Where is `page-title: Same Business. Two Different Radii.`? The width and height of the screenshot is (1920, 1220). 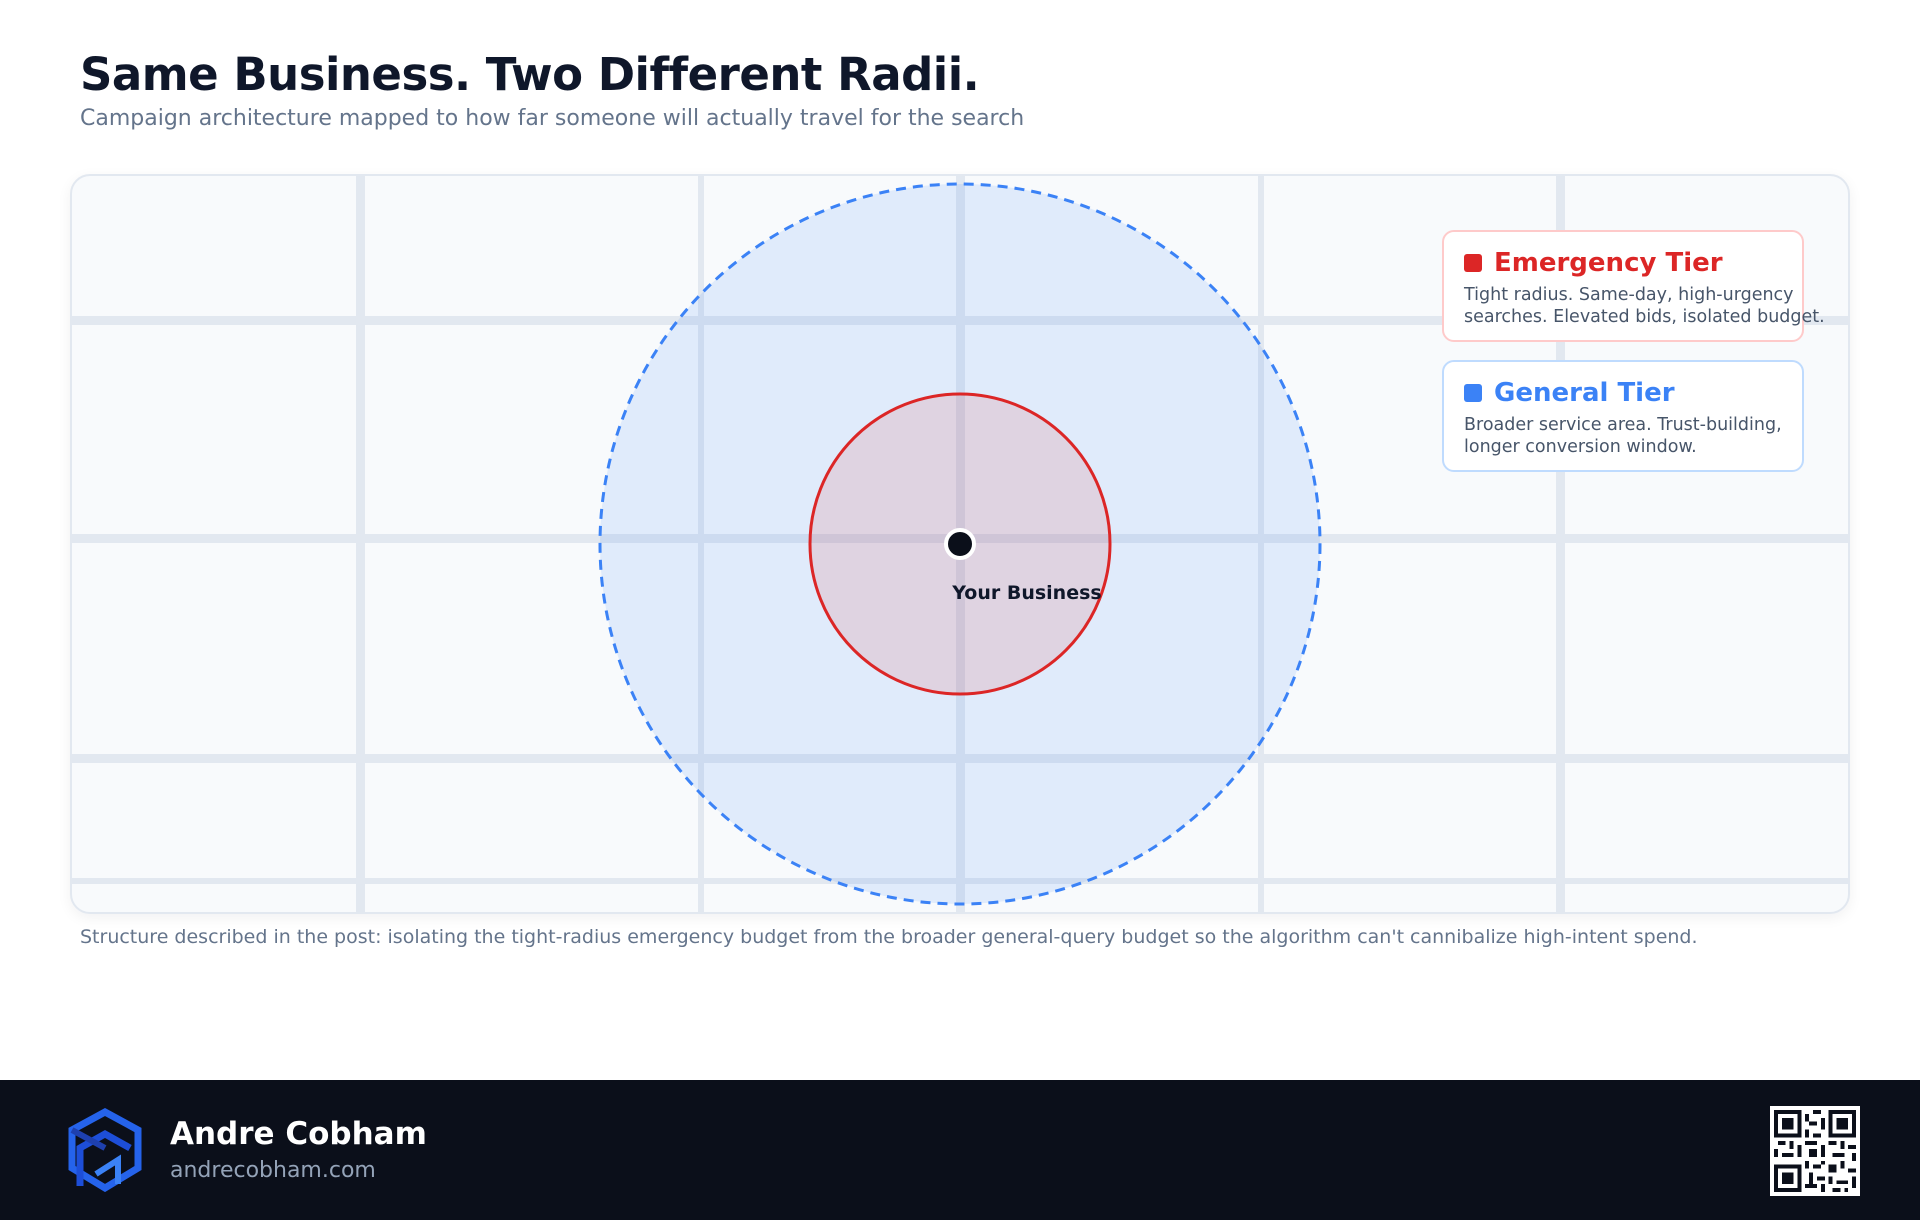
page-title: Same Business. Two Different Radii. is located at coordinates (530, 74).